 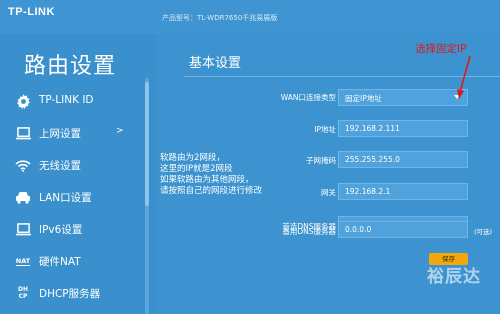 What do you see at coordinates (220, 18) in the screenshot?
I see `product-model: 产品型号：TL-WDR7650千兆易展版` at bounding box center [220, 18].